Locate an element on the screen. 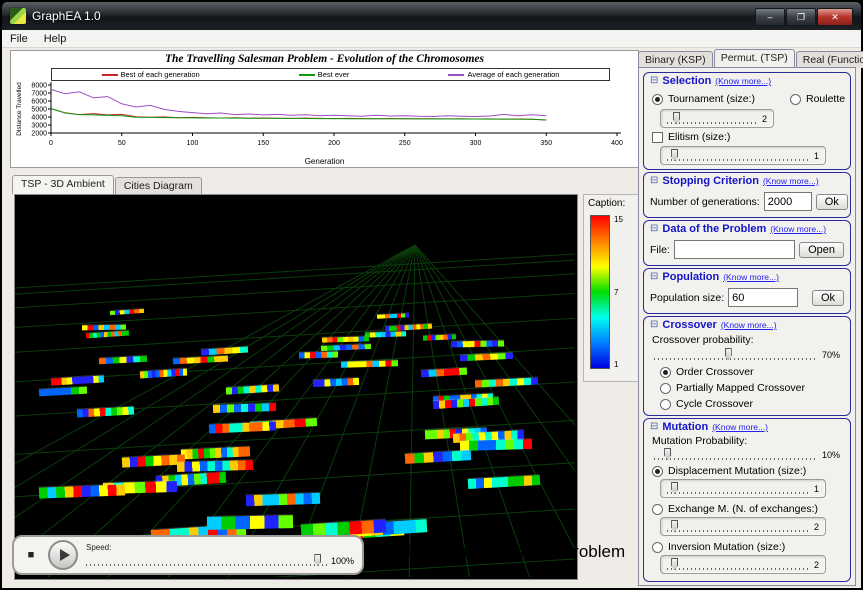  menu-file: File is located at coordinates (19, 39).